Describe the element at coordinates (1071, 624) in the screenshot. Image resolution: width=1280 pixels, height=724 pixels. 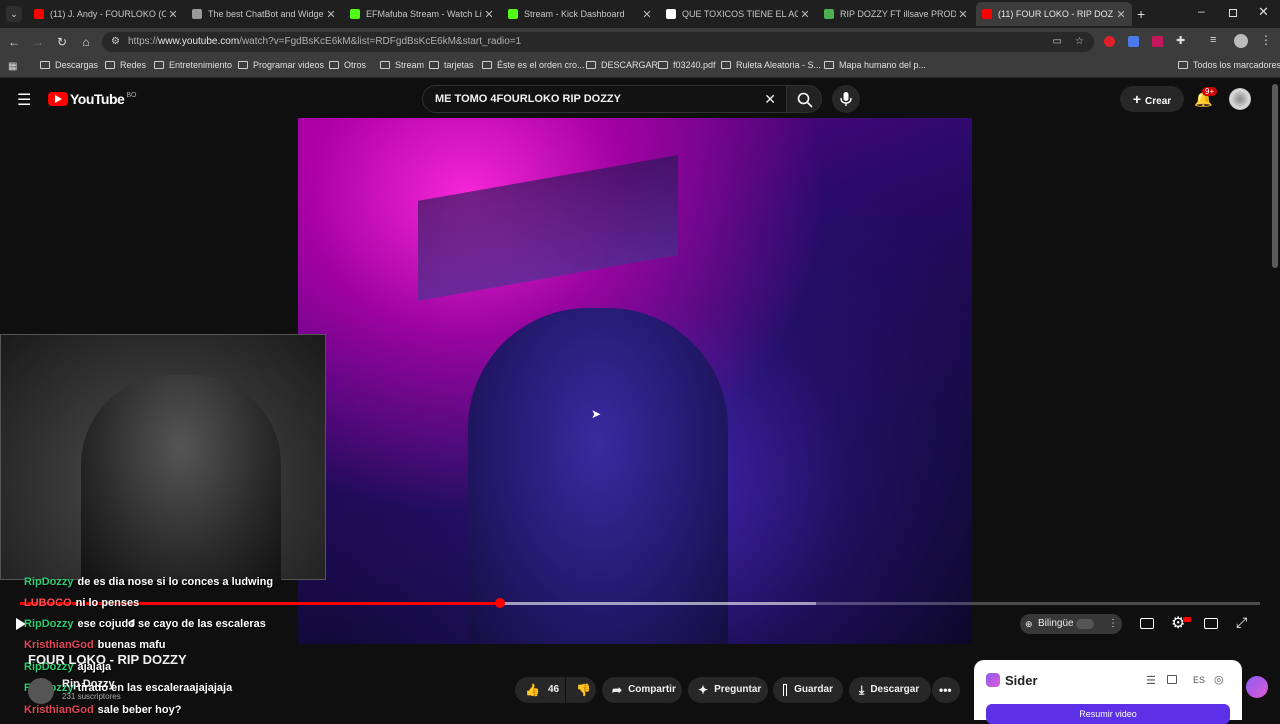
I see `bilingual-toggle: ⊕ Bilingüe ⋮` at that location.